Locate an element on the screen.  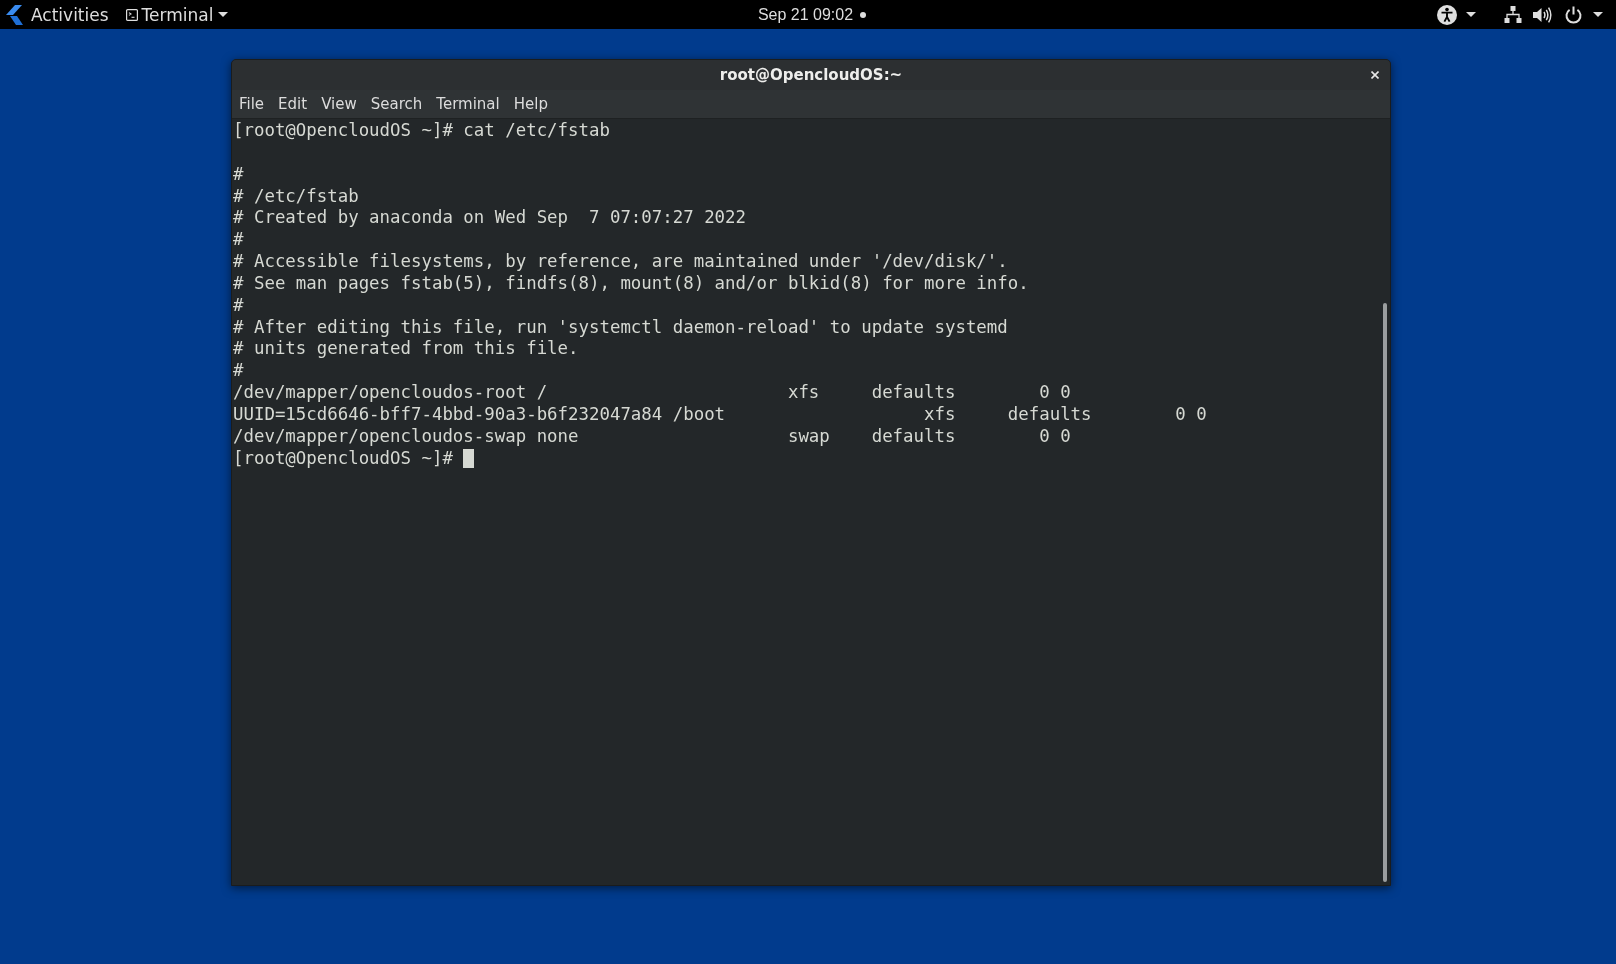
app-menu-button: Terminal is located at coordinates (177, 14).